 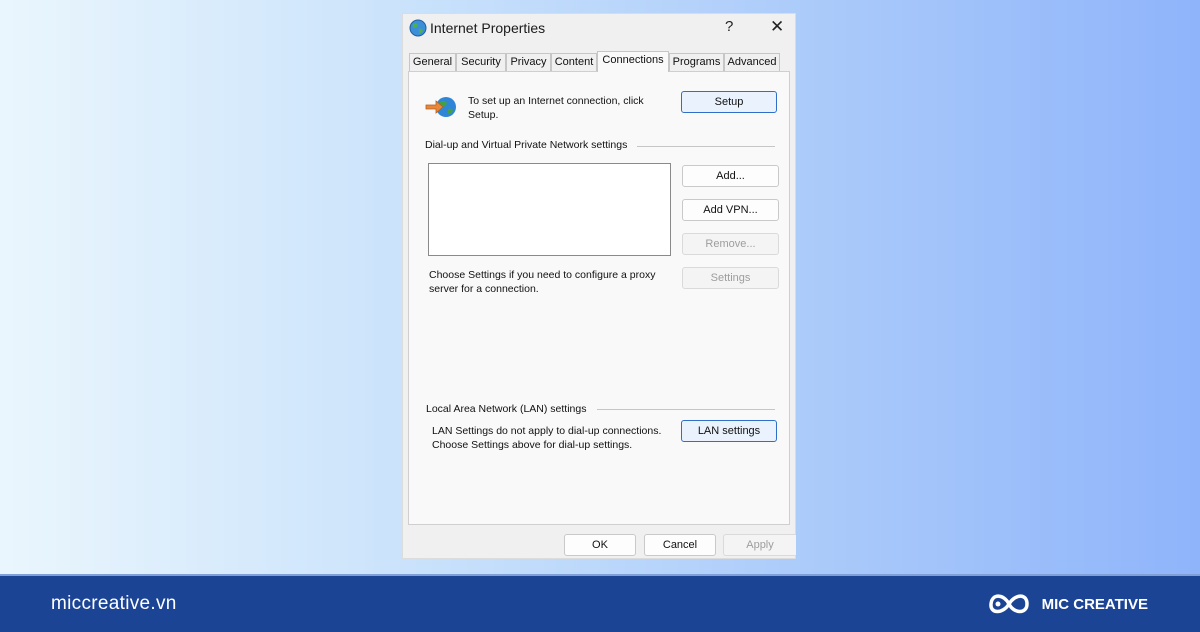 What do you see at coordinates (528, 62) in the screenshot?
I see `tab-privacy: Privacy` at bounding box center [528, 62].